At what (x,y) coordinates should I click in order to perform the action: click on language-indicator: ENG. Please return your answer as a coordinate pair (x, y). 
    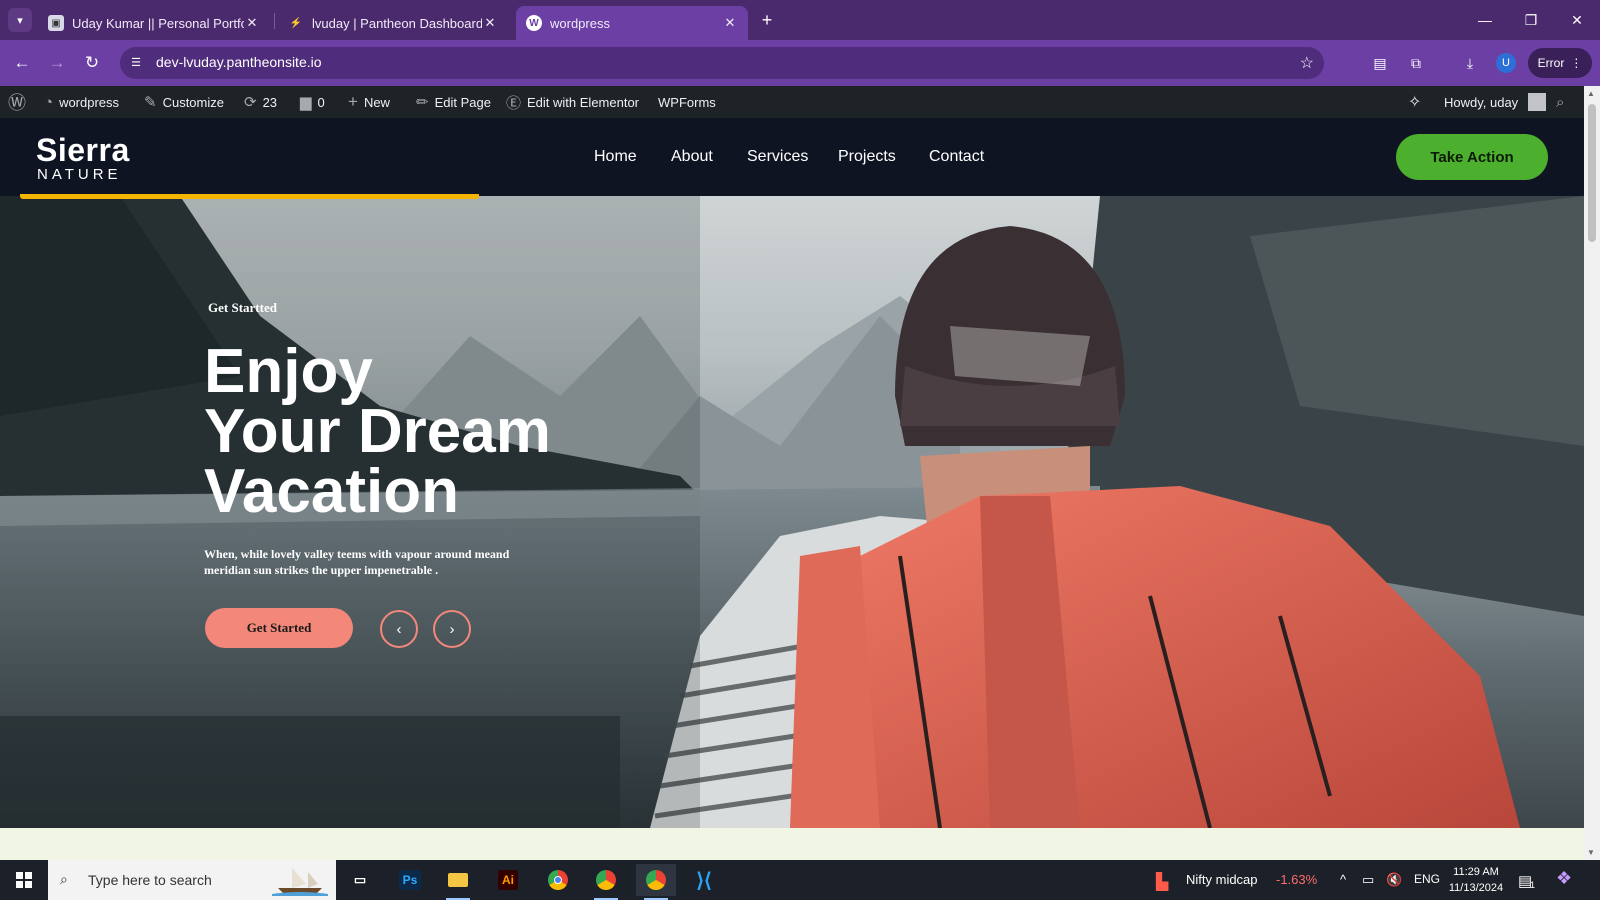
    Looking at the image, I should click on (1427, 879).